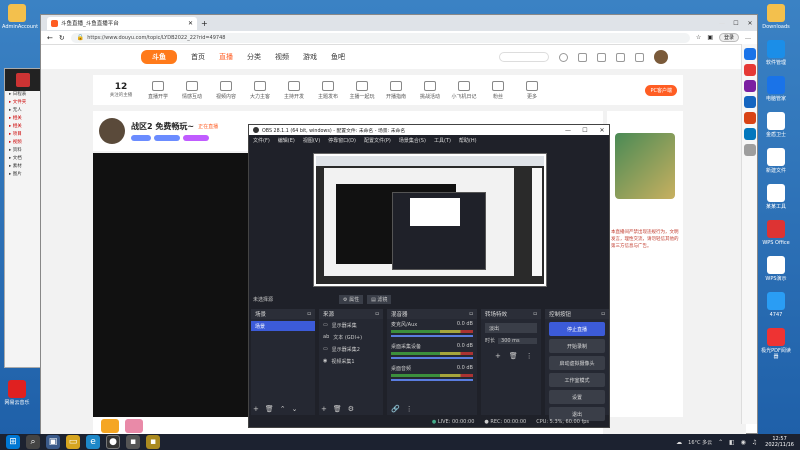 The width and height of the screenshot is (800, 450). I want to click on edge-icon: e, so click(93, 442).